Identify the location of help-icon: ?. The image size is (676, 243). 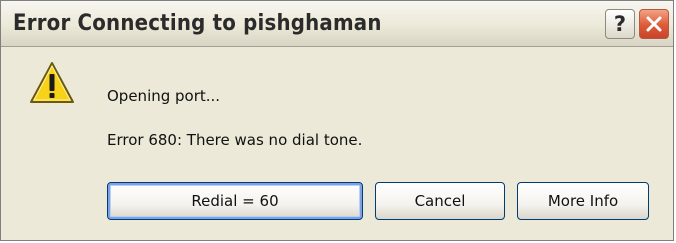
(620, 24).